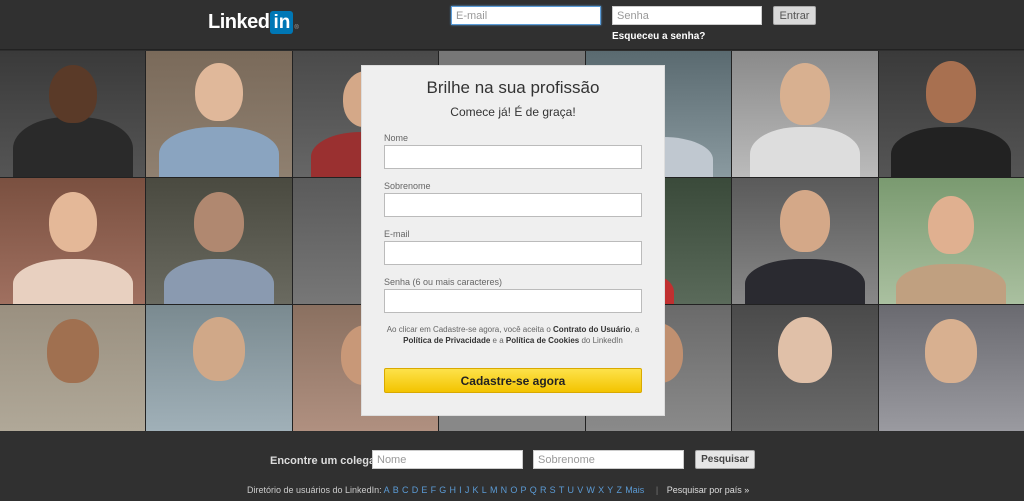 This screenshot has width=1024, height=501. I want to click on registered-mark: ®, so click(296, 27).